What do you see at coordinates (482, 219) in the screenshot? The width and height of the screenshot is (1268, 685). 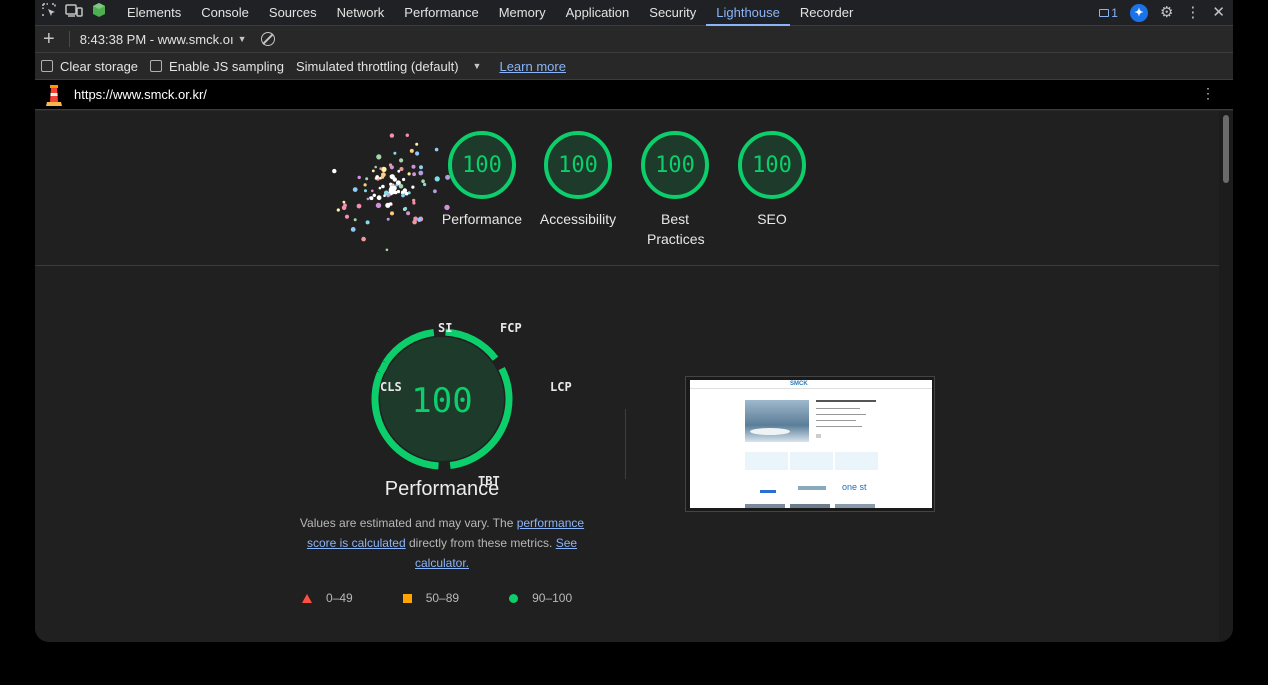 I see `score-label: Performance` at bounding box center [482, 219].